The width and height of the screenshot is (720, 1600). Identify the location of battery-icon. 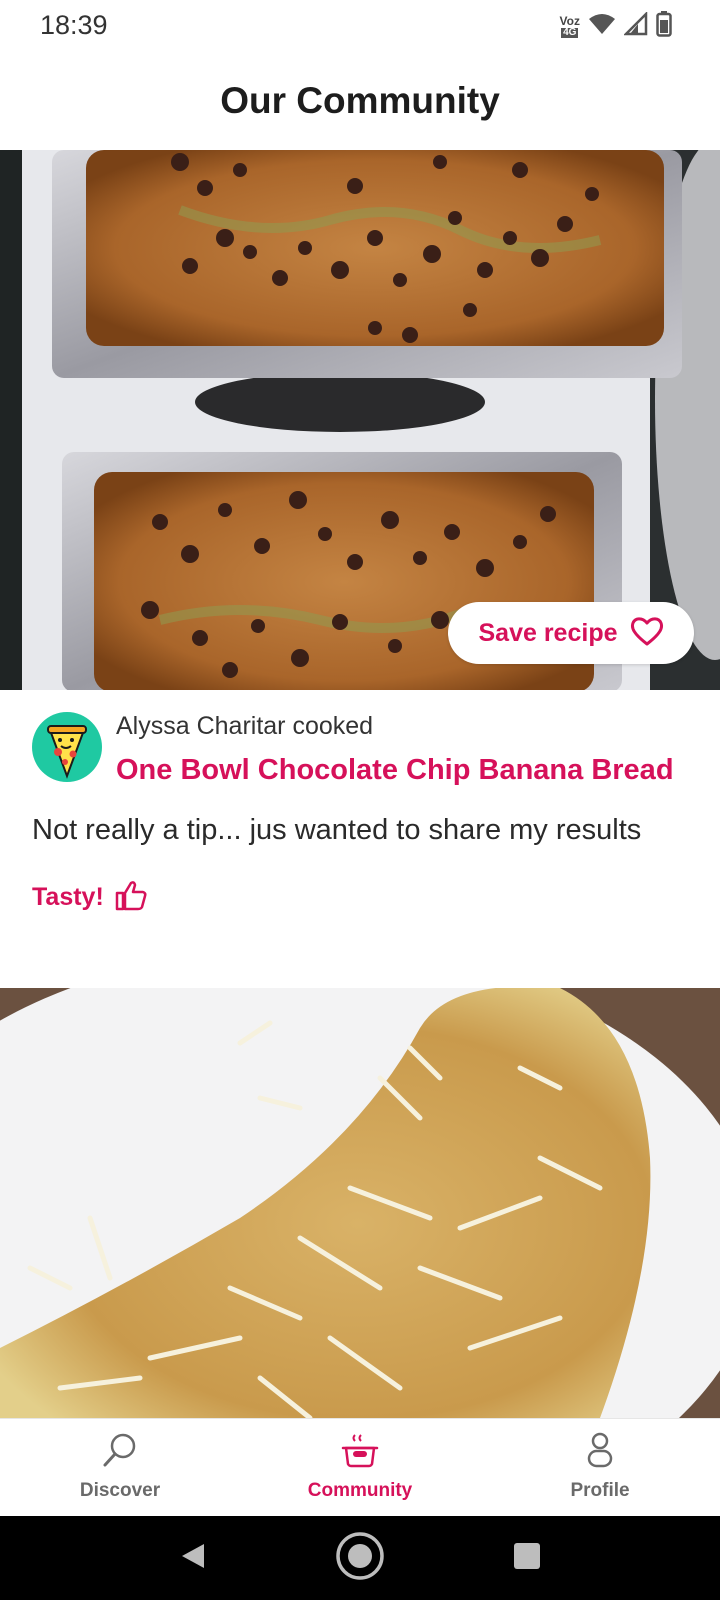
(664, 26).